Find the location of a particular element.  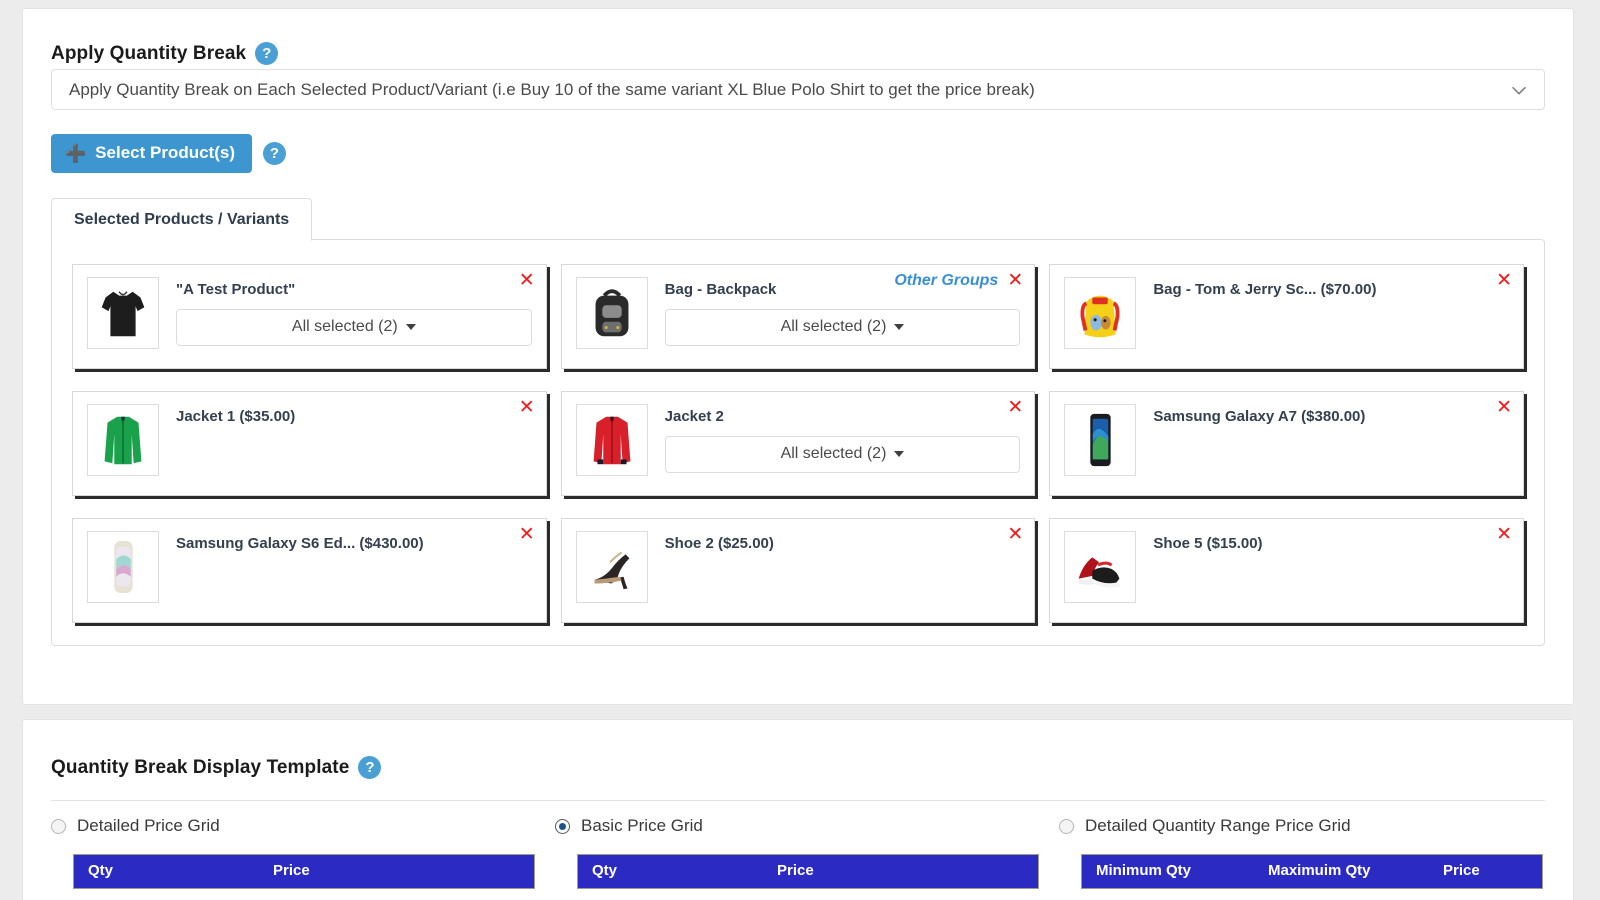

select-products-button: ➕ Select Product(s) is located at coordinates (151, 153).